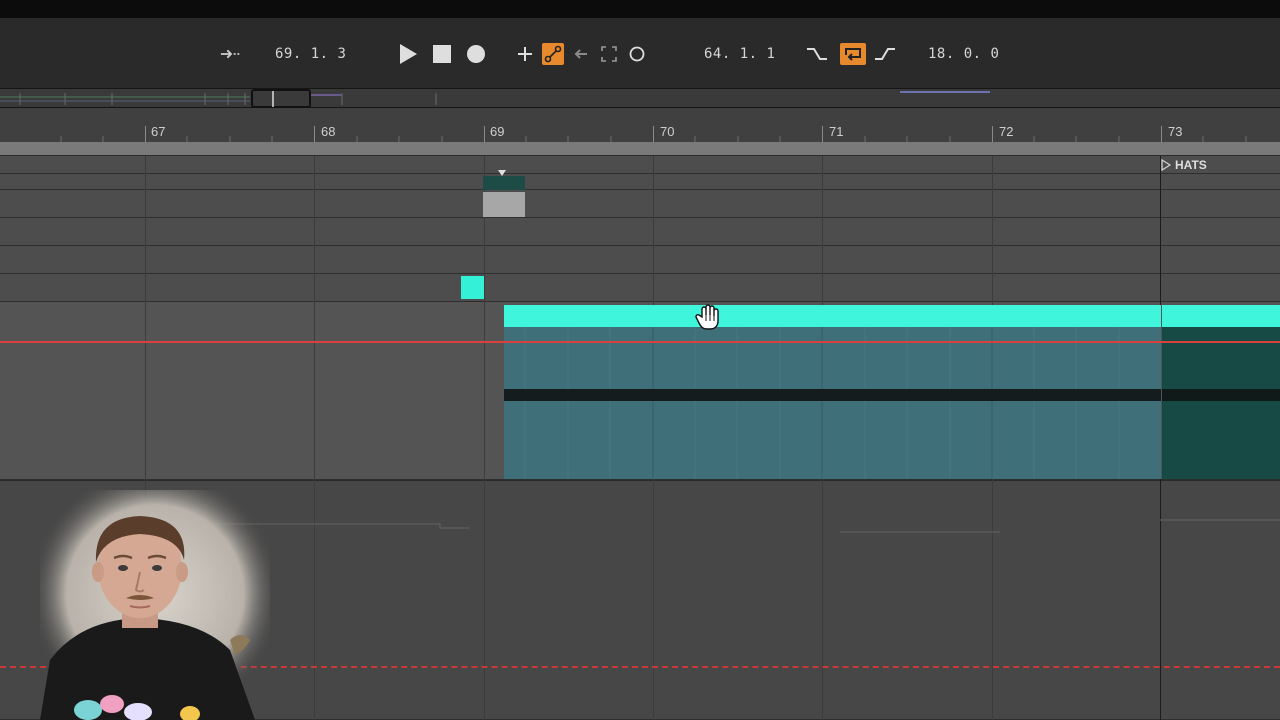  Describe the element at coordinates (963, 54) in the screenshot. I see `loop-length-display: 18. 0. 0` at that location.